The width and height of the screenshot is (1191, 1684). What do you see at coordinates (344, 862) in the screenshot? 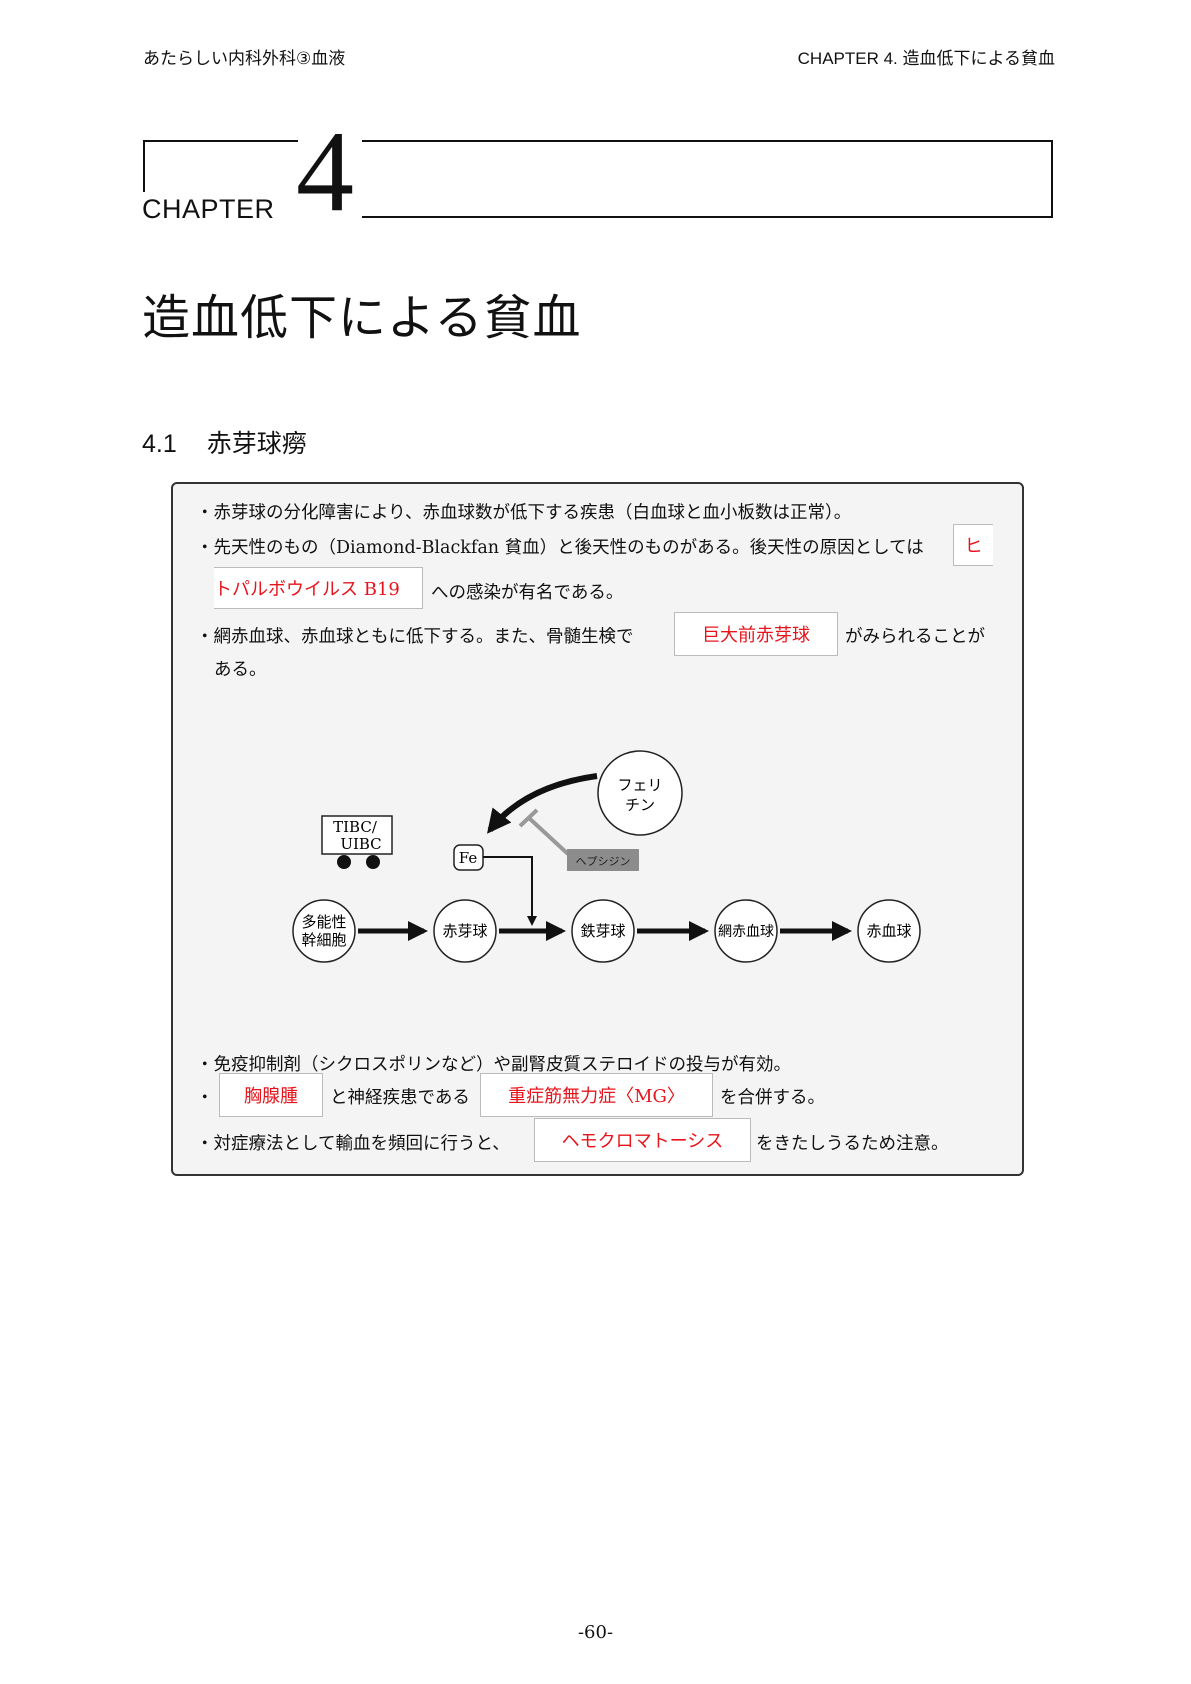
I see `tibc-wheel-left` at bounding box center [344, 862].